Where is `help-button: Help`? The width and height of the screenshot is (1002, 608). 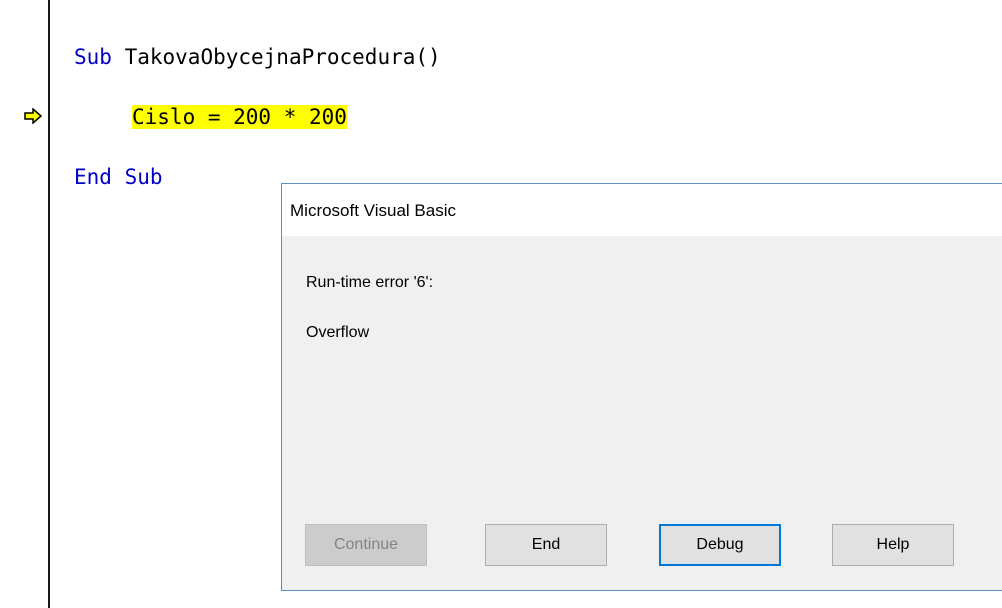
help-button: Help is located at coordinates (893, 545).